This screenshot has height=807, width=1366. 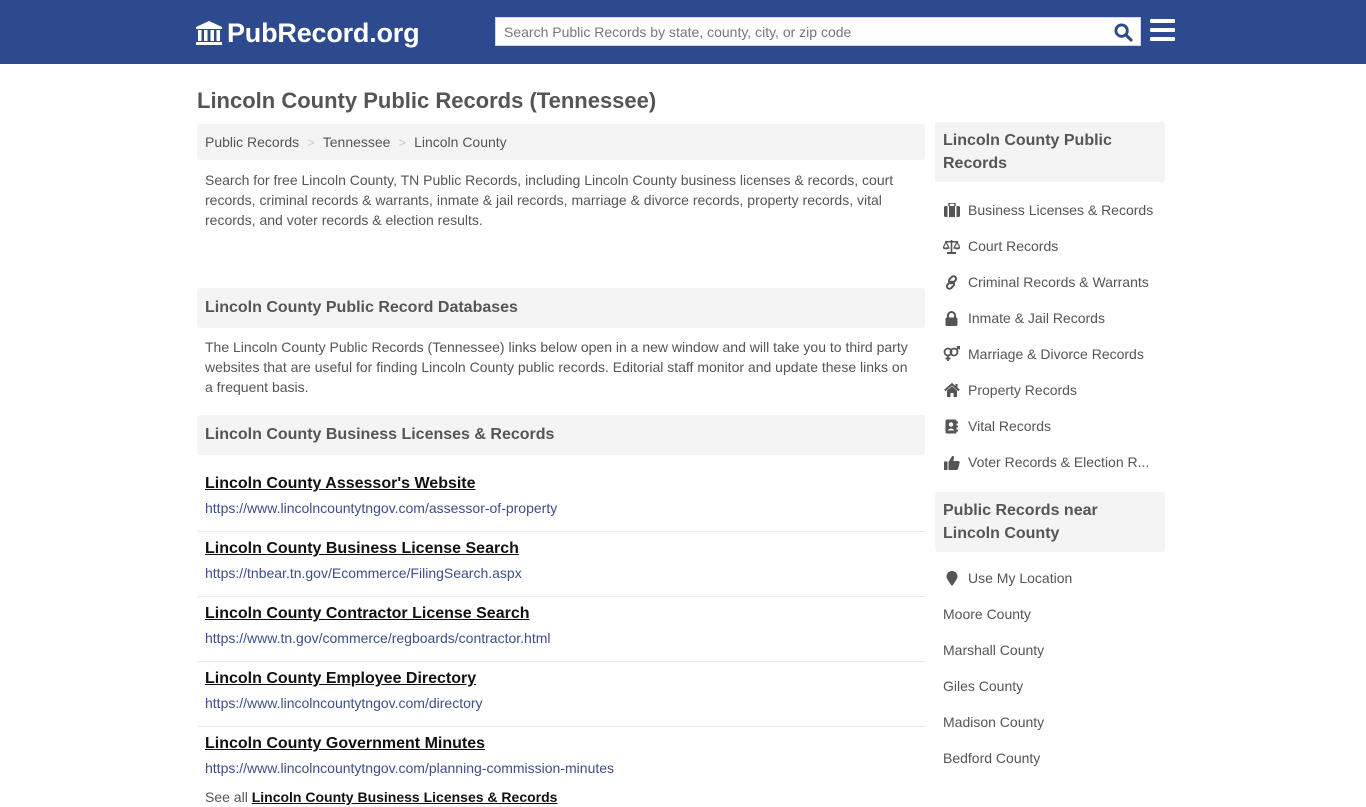 I want to click on courthouse-icon, so click(x=209, y=33).